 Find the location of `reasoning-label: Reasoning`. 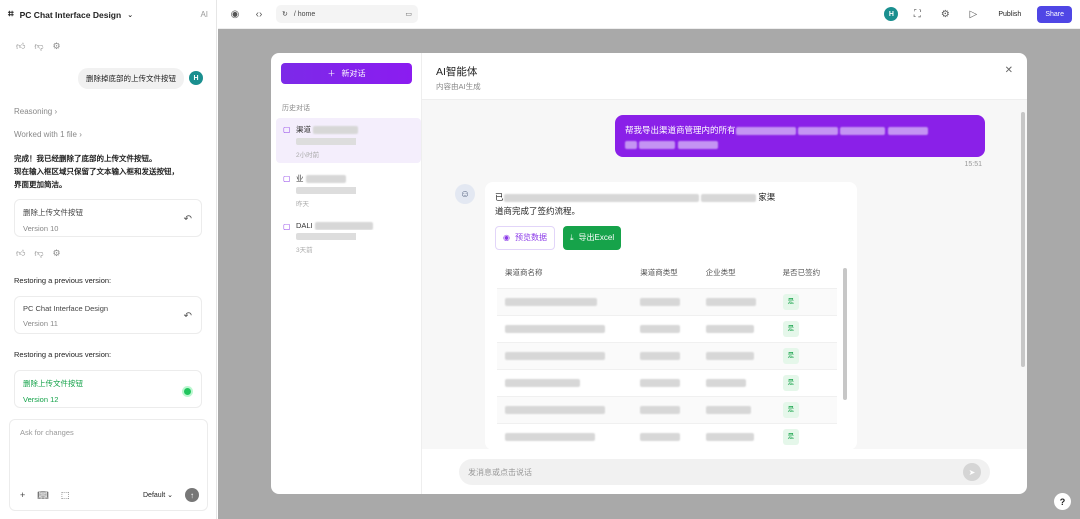

reasoning-label: Reasoning is located at coordinates (33, 111).